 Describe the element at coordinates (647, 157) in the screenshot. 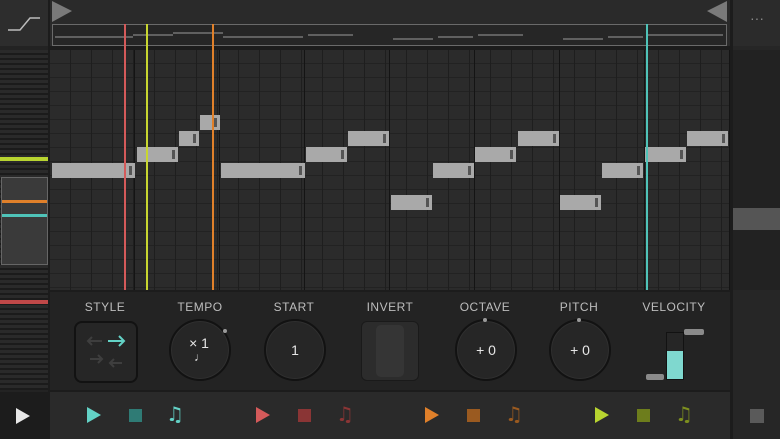

I see `playhead-teal` at that location.